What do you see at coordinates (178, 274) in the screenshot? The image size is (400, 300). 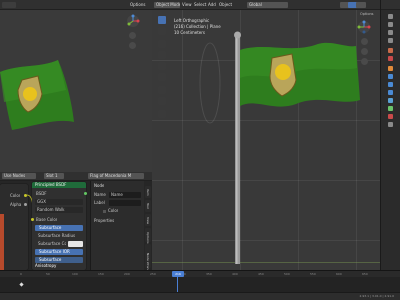 I see `current-frame-indicator: 216` at bounding box center [178, 274].